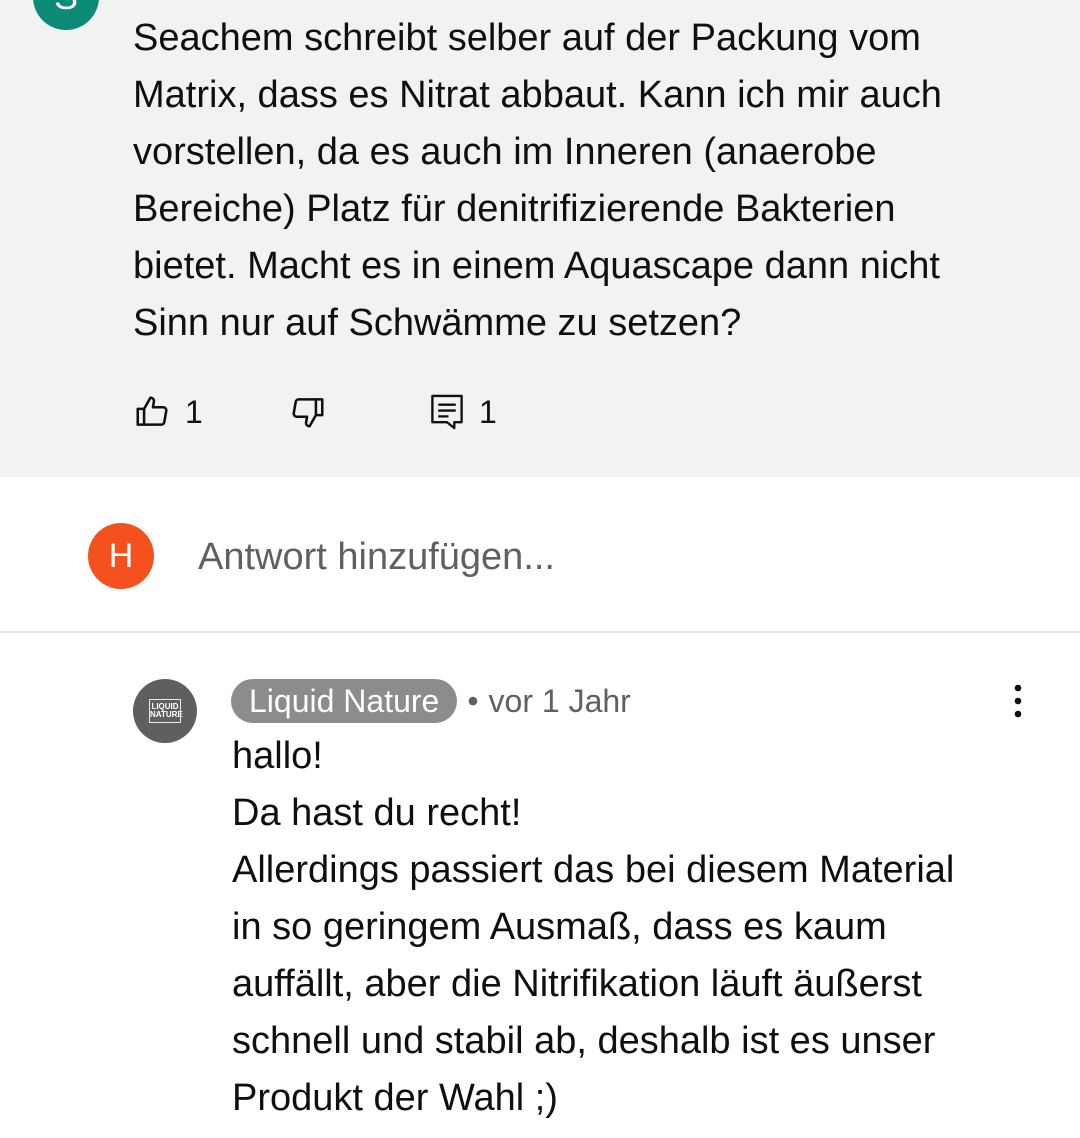 This screenshot has height=1138, width=1080. What do you see at coordinates (1018, 701) in the screenshot?
I see `more-options-icon` at bounding box center [1018, 701].